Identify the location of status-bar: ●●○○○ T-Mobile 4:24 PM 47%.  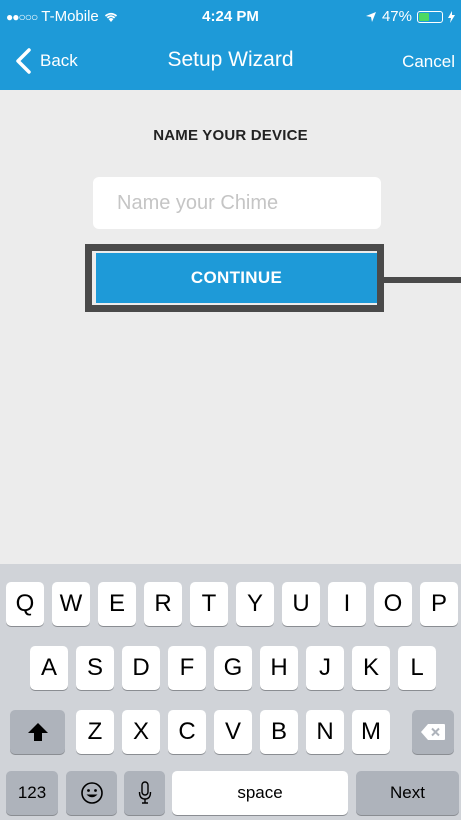
(230, 17).